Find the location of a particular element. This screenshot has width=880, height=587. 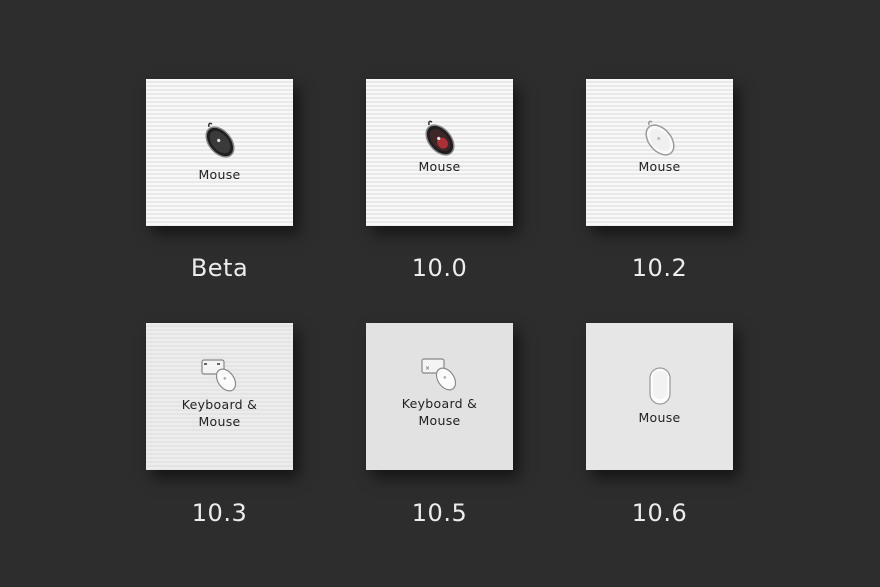

keyboard-mouse-icon is located at coordinates (218, 374).